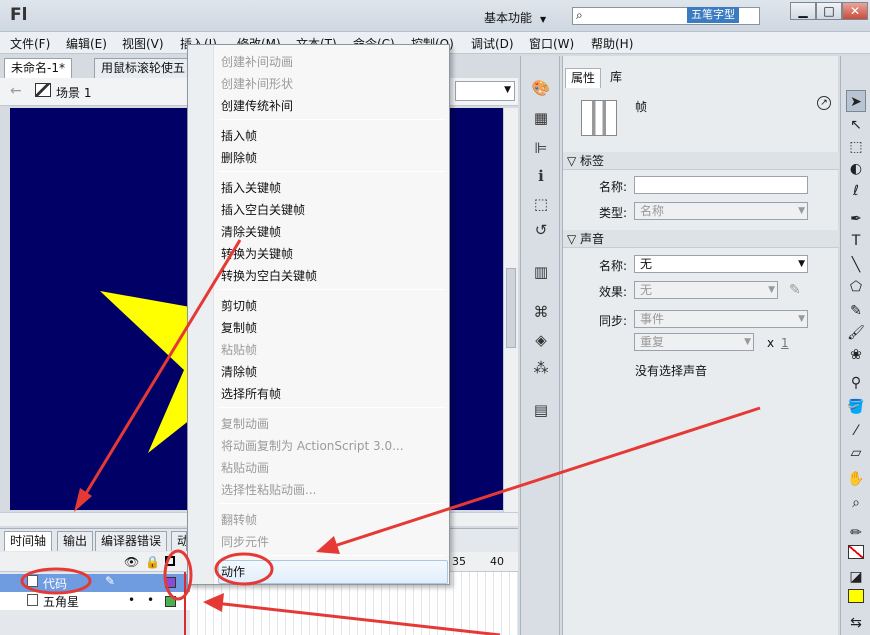 This screenshot has width=870, height=635. What do you see at coordinates (75, 541) in the screenshot?
I see `tab-output: 输出` at bounding box center [75, 541].